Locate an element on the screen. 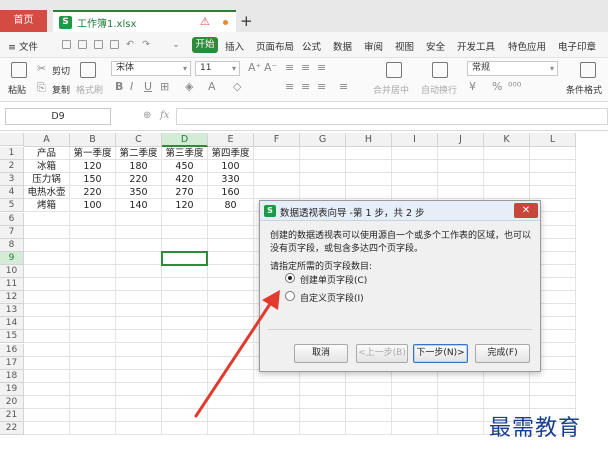 This screenshot has height=455, width=608. cell-c18 is located at coordinates (139, 376).